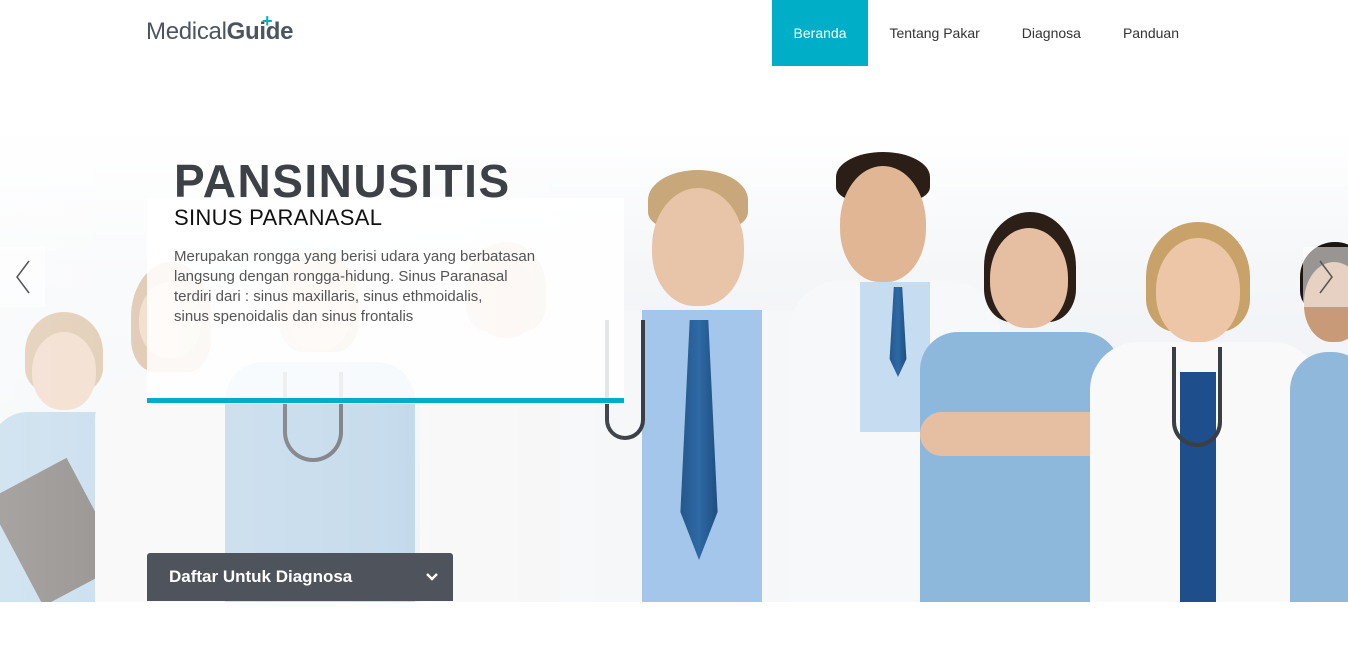 This screenshot has width=1348, height=654. Describe the element at coordinates (260, 31) in the screenshot. I see `brand-logo-bold: Guide` at that location.